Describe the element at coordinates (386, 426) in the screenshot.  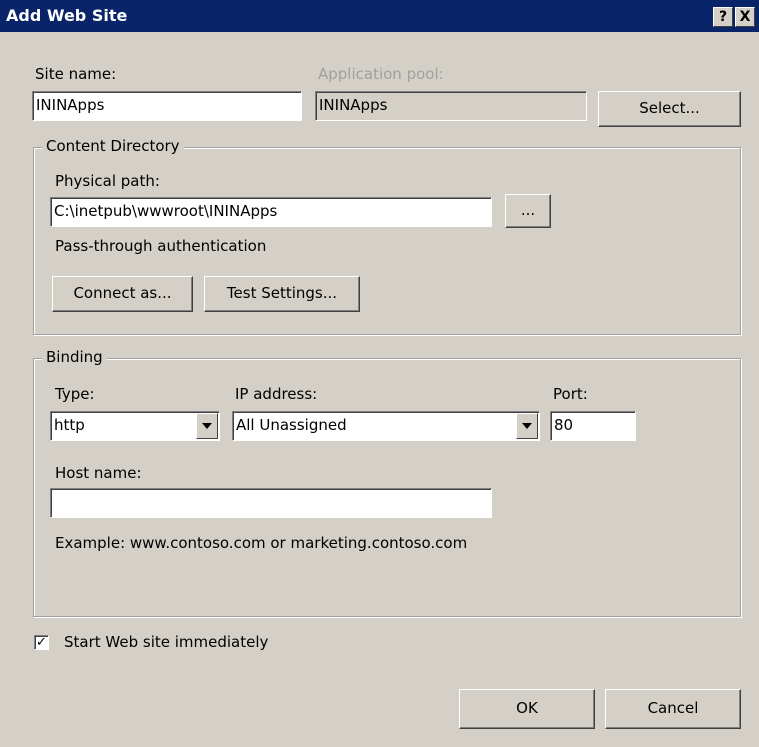
I see `ip-address-select: All Unassigned` at that location.